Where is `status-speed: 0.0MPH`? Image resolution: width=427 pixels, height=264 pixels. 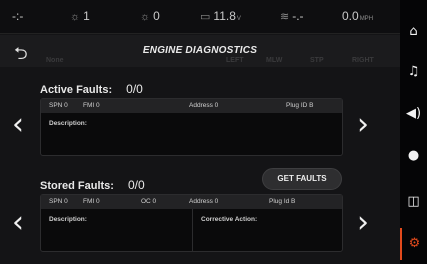 status-speed: 0.0MPH is located at coordinates (358, 16).